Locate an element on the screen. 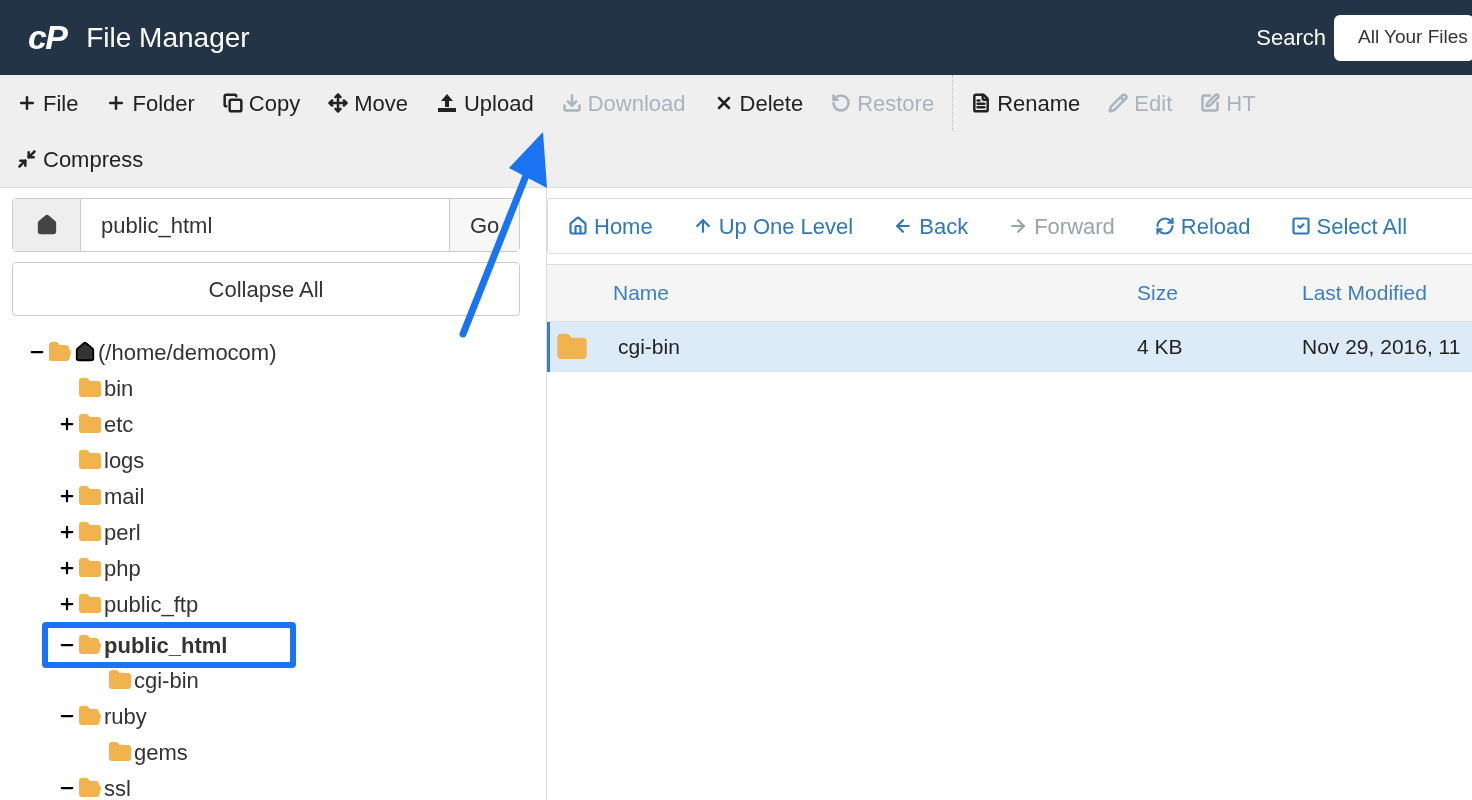 This screenshot has height=800, width=1472. toolbar-button: Upload is located at coordinates (484, 103).